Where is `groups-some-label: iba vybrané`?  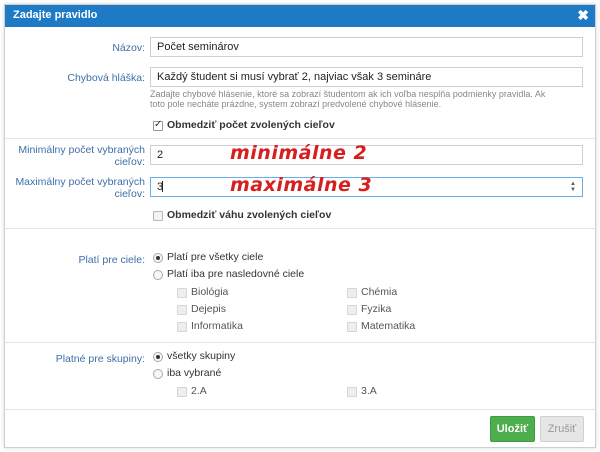
groups-some-label: iba vybrané is located at coordinates (194, 373).